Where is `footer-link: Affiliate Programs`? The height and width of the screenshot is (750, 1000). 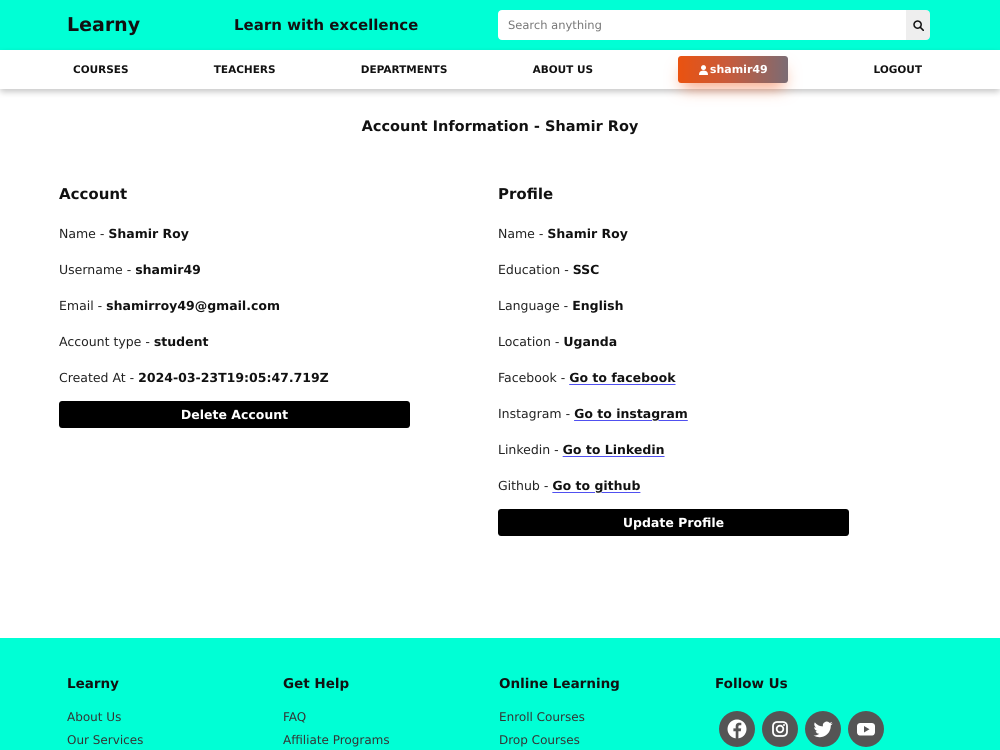 footer-link: Affiliate Programs is located at coordinates (336, 740).